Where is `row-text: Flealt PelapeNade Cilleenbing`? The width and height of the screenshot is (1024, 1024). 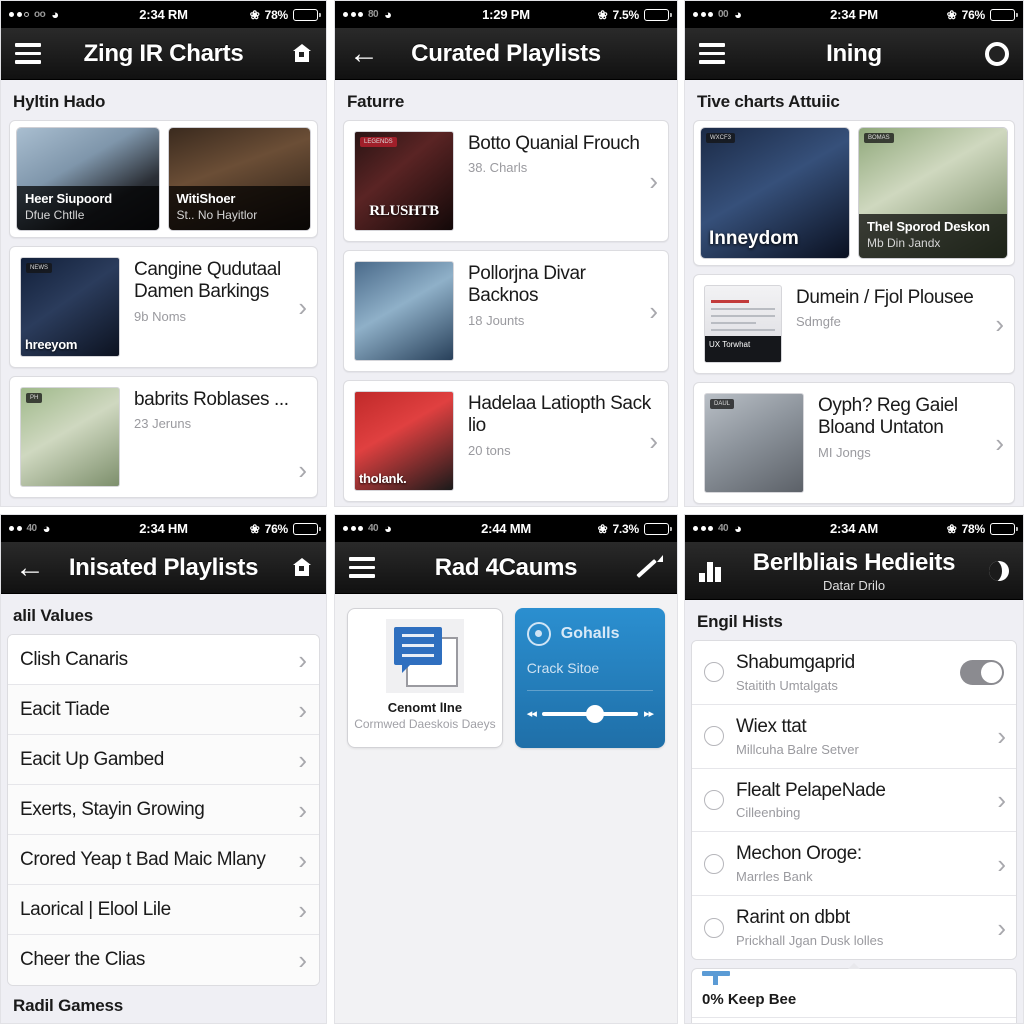 row-text: Flealt PelapeNade Cilleenbing is located at coordinates (870, 800).